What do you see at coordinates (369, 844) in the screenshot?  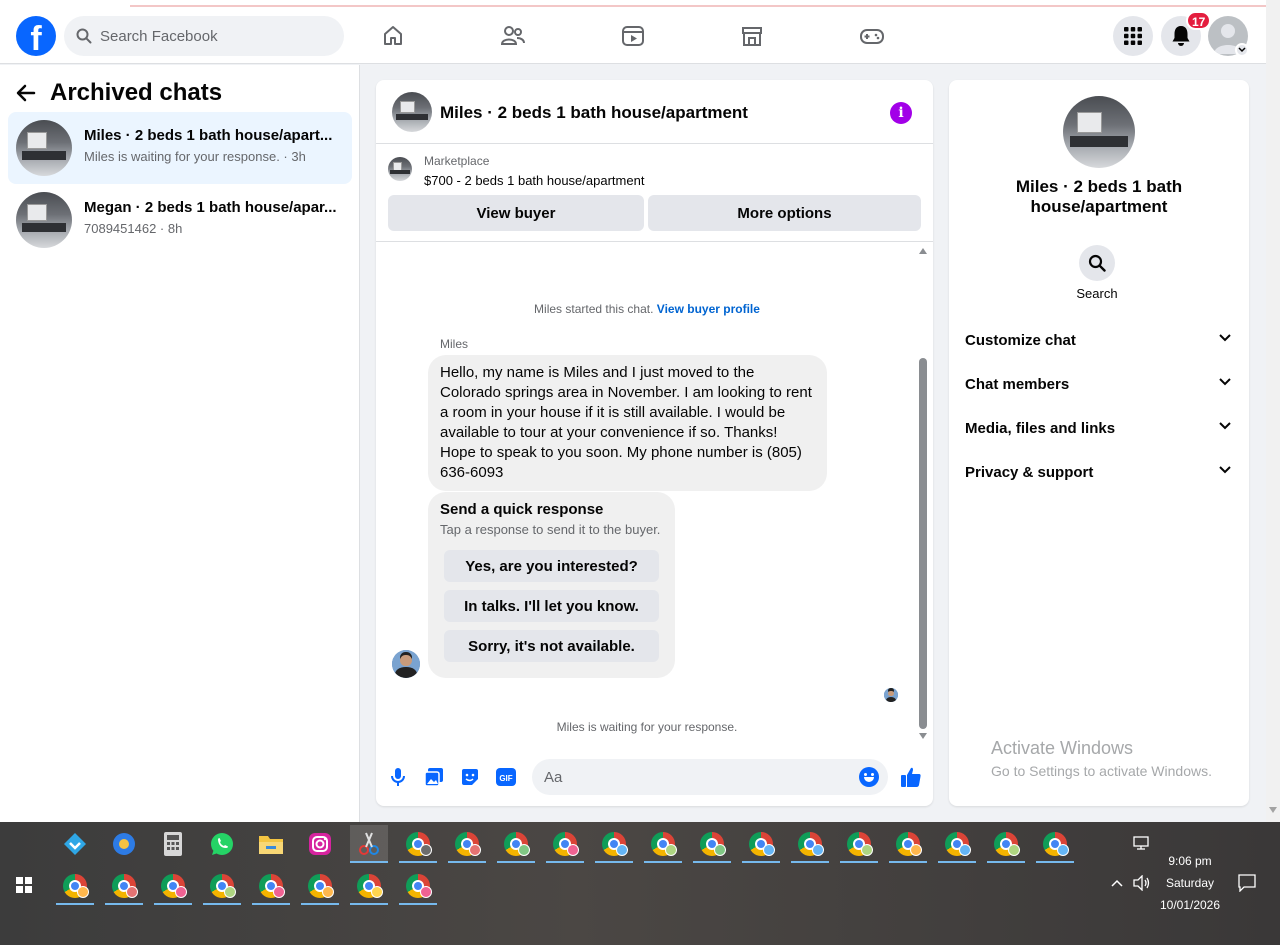 I see `taskbar-snipping-tool-icon` at bounding box center [369, 844].